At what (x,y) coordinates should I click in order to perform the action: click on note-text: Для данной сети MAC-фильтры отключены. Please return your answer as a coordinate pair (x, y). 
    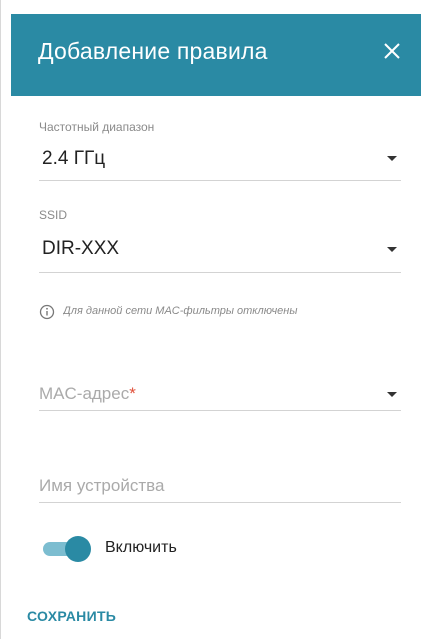
    Looking at the image, I should click on (180, 311).